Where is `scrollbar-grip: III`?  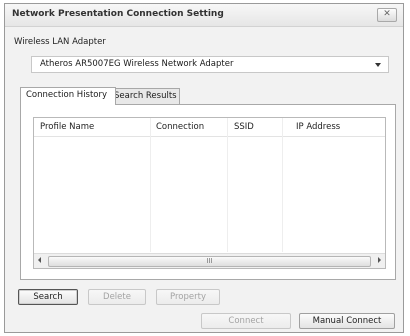
scrollbar-grip: III is located at coordinates (209, 261).